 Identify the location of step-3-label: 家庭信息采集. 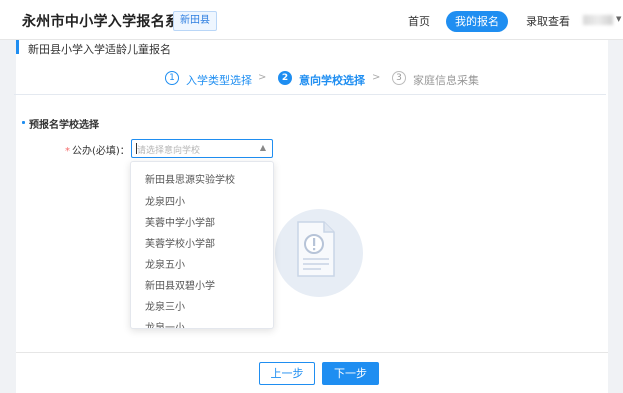
(446, 80).